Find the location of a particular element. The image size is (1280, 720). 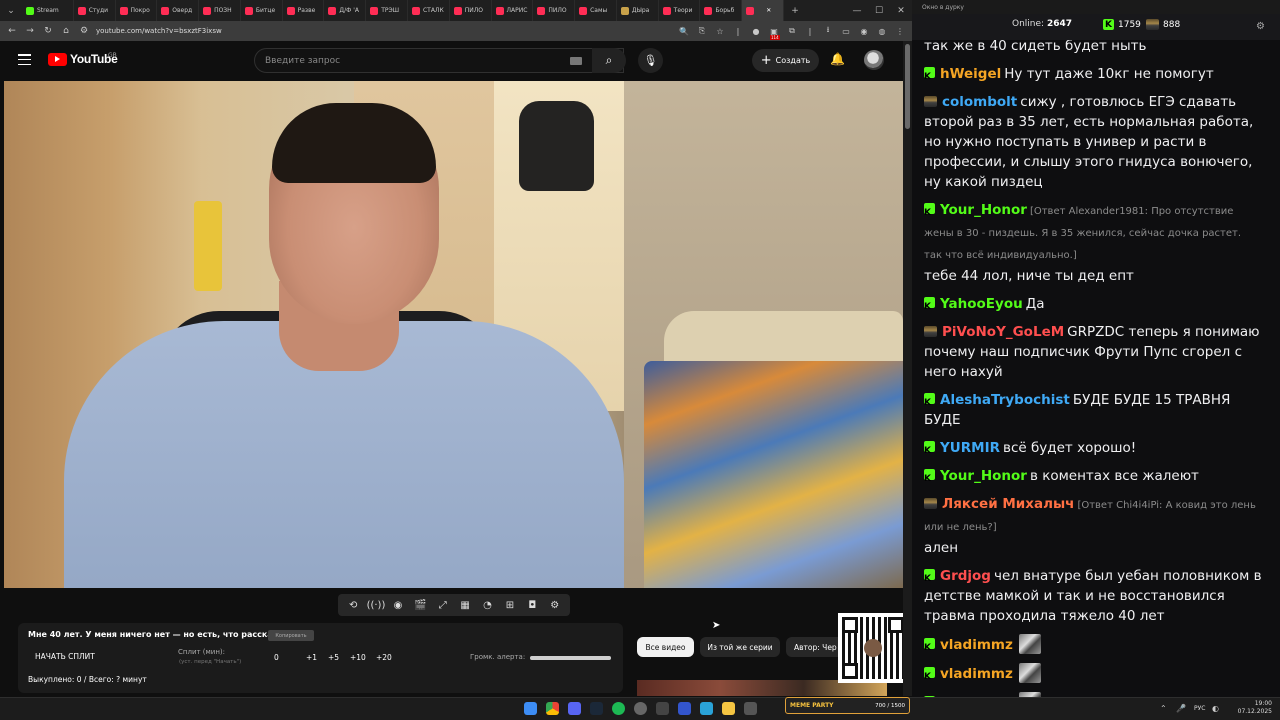

clapper-icon: 🎬 is located at coordinates (420, 605).